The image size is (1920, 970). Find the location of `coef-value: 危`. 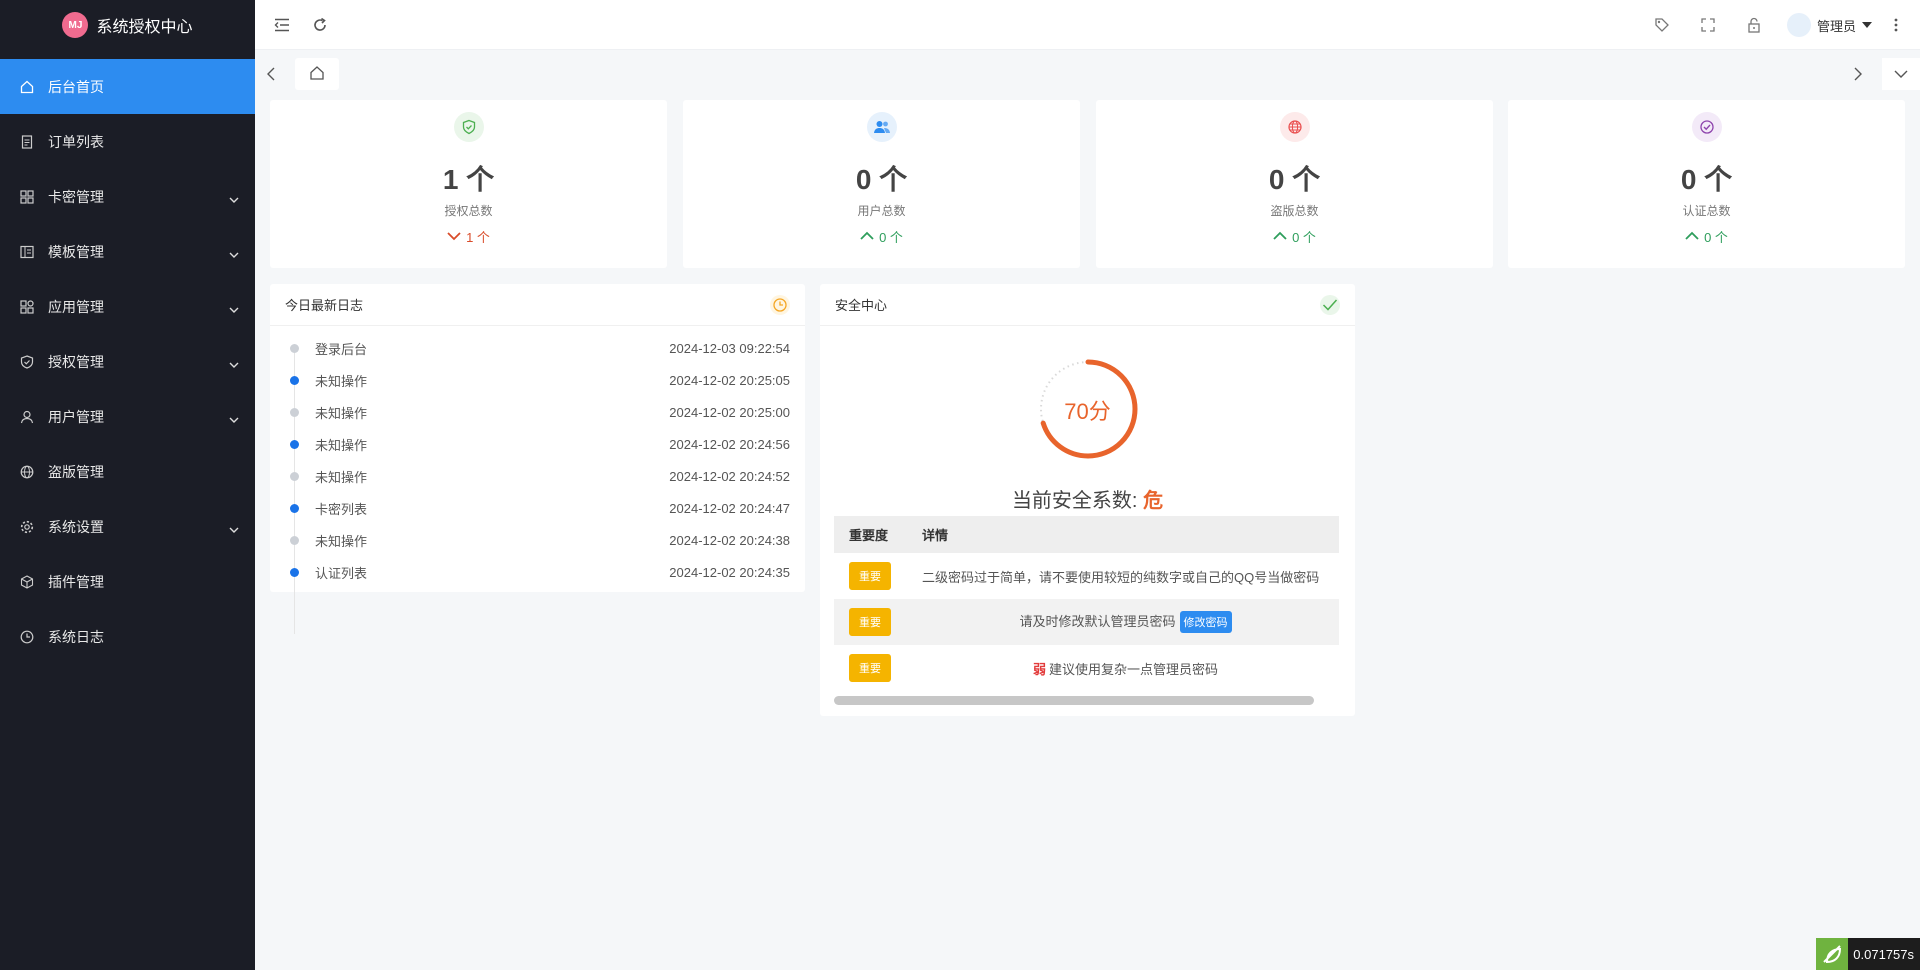

coef-value: 危 is located at coordinates (1153, 501).